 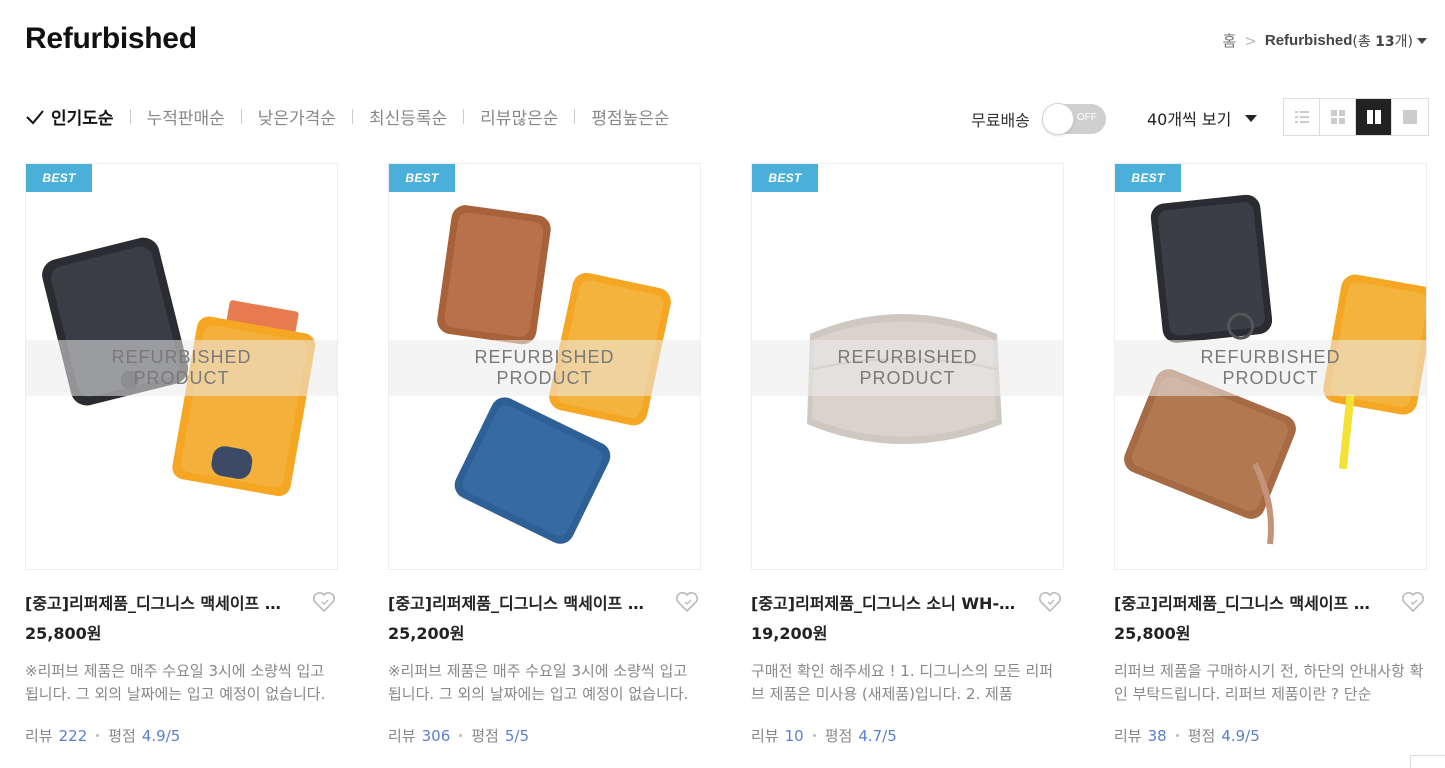 I want to click on per-page-select: 40개씩 보기, so click(x=1202, y=118).